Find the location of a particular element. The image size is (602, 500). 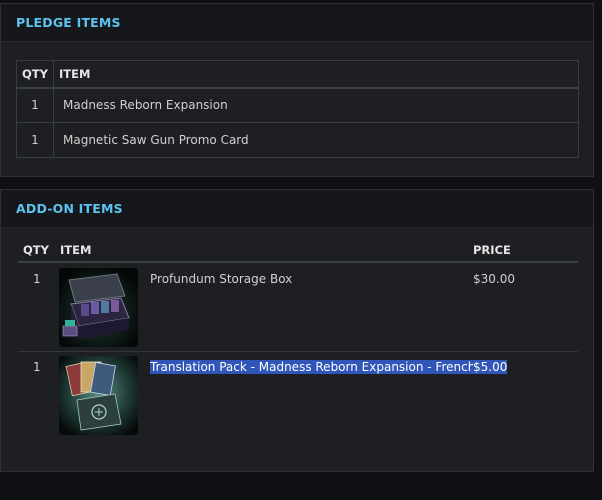

addon-items-header: ADD-ON ITEMS is located at coordinates (297, 209).